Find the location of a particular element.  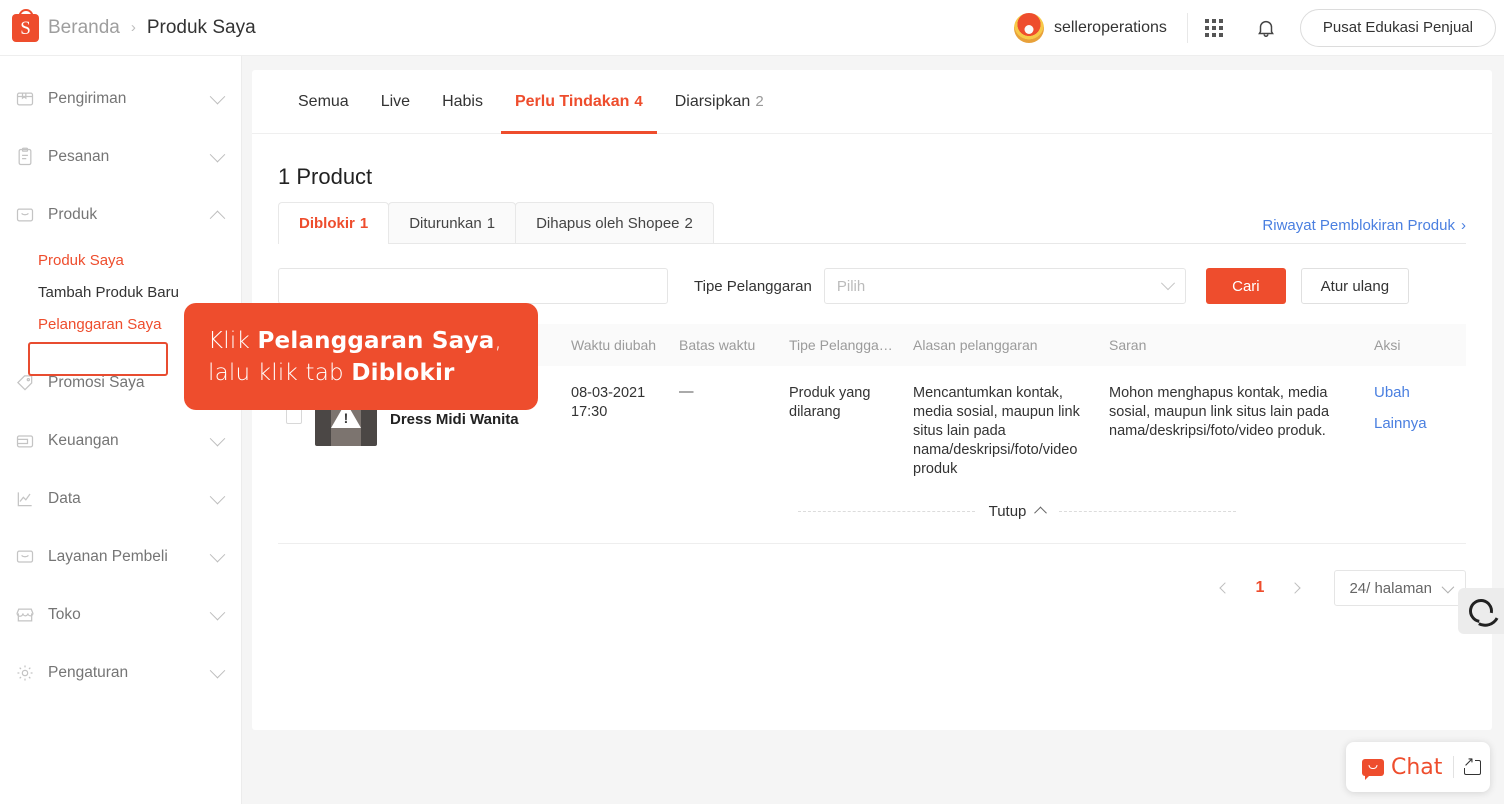

tab-perlu-tindakan: Perlu Tindakan 4 is located at coordinates (578, 102).